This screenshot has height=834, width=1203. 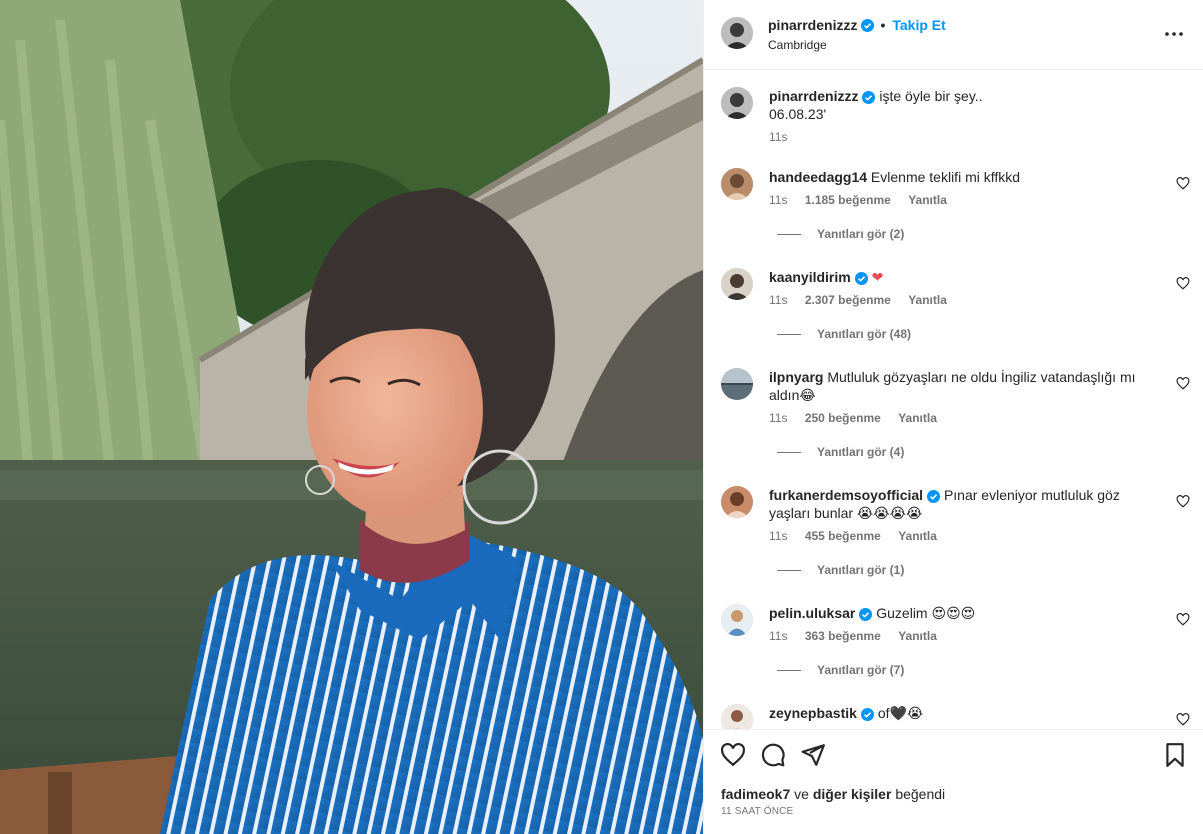 I want to click on post-location: Cambridge, so click(x=797, y=45).